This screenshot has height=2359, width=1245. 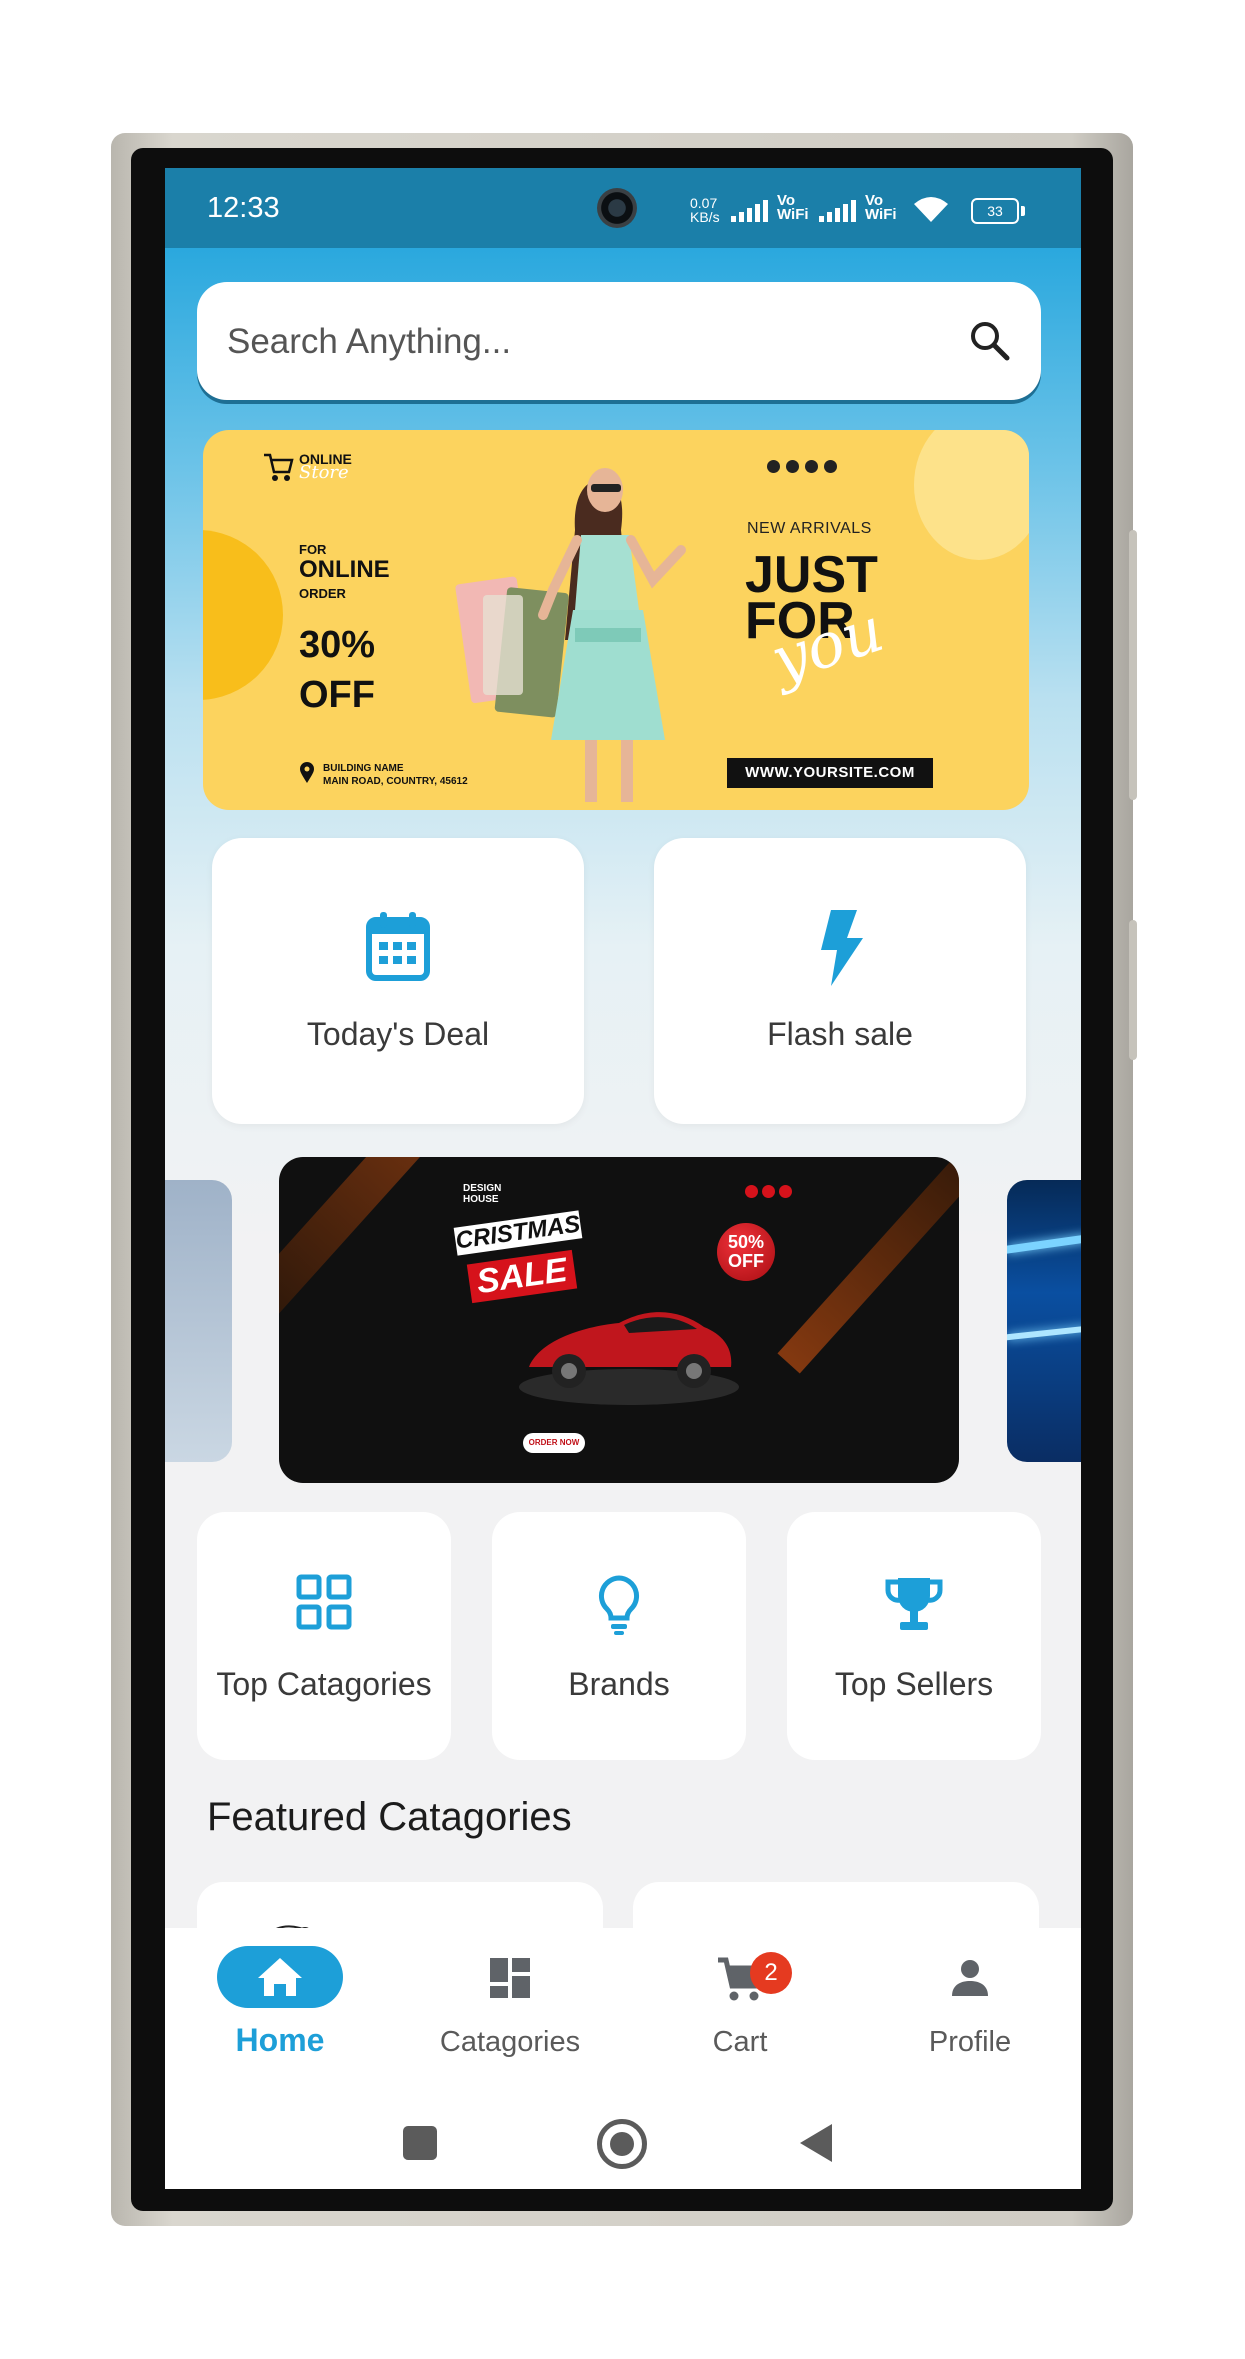 What do you see at coordinates (792, 466) in the screenshot?
I see `facebook-icon` at bounding box center [792, 466].